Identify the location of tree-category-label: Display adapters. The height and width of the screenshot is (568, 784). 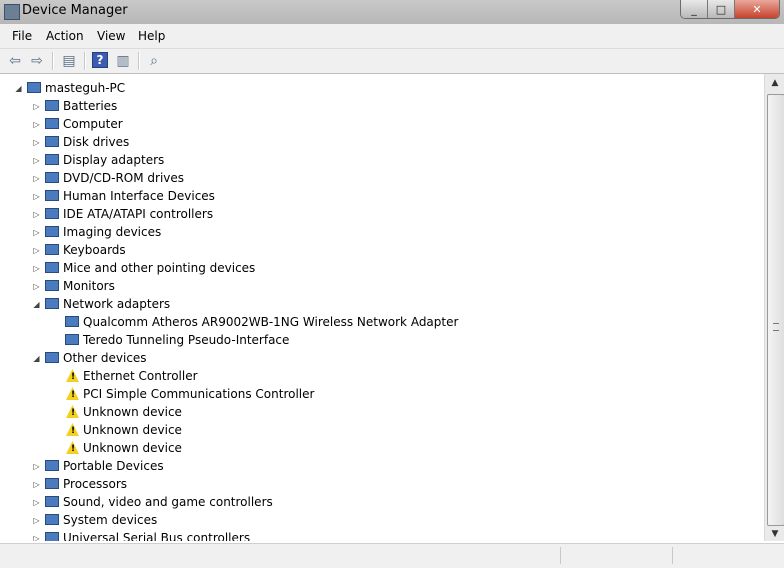
(114, 160).